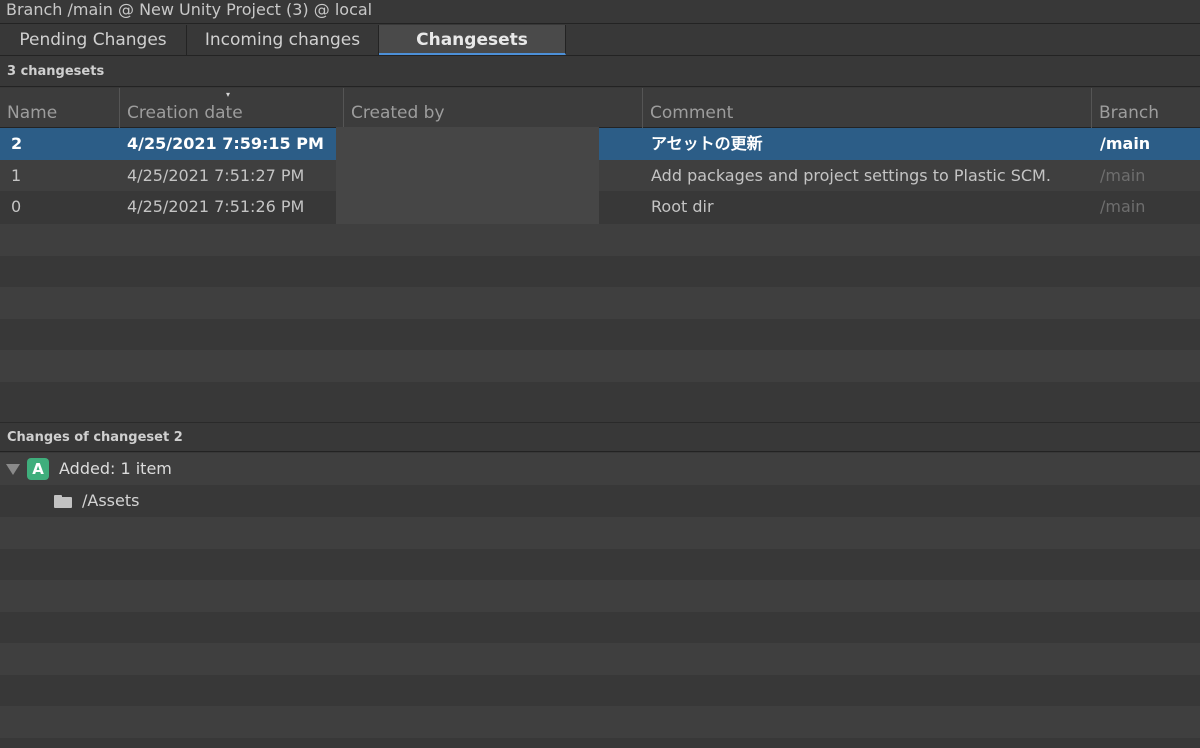 The height and width of the screenshot is (748, 1200). I want to click on changeset-date: 4/25/2021 7:51:27 PM, so click(216, 175).